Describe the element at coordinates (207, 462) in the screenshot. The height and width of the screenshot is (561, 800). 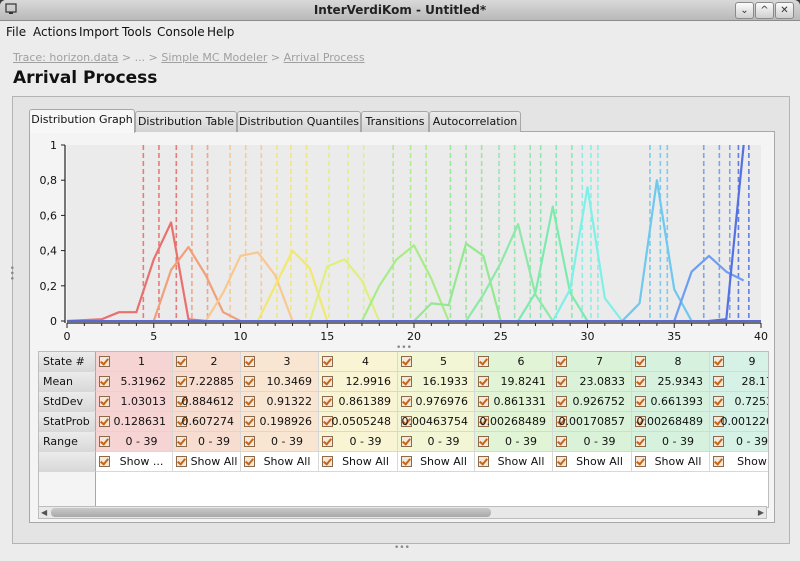
I see `cell-show-all-col-2: Show All` at that location.